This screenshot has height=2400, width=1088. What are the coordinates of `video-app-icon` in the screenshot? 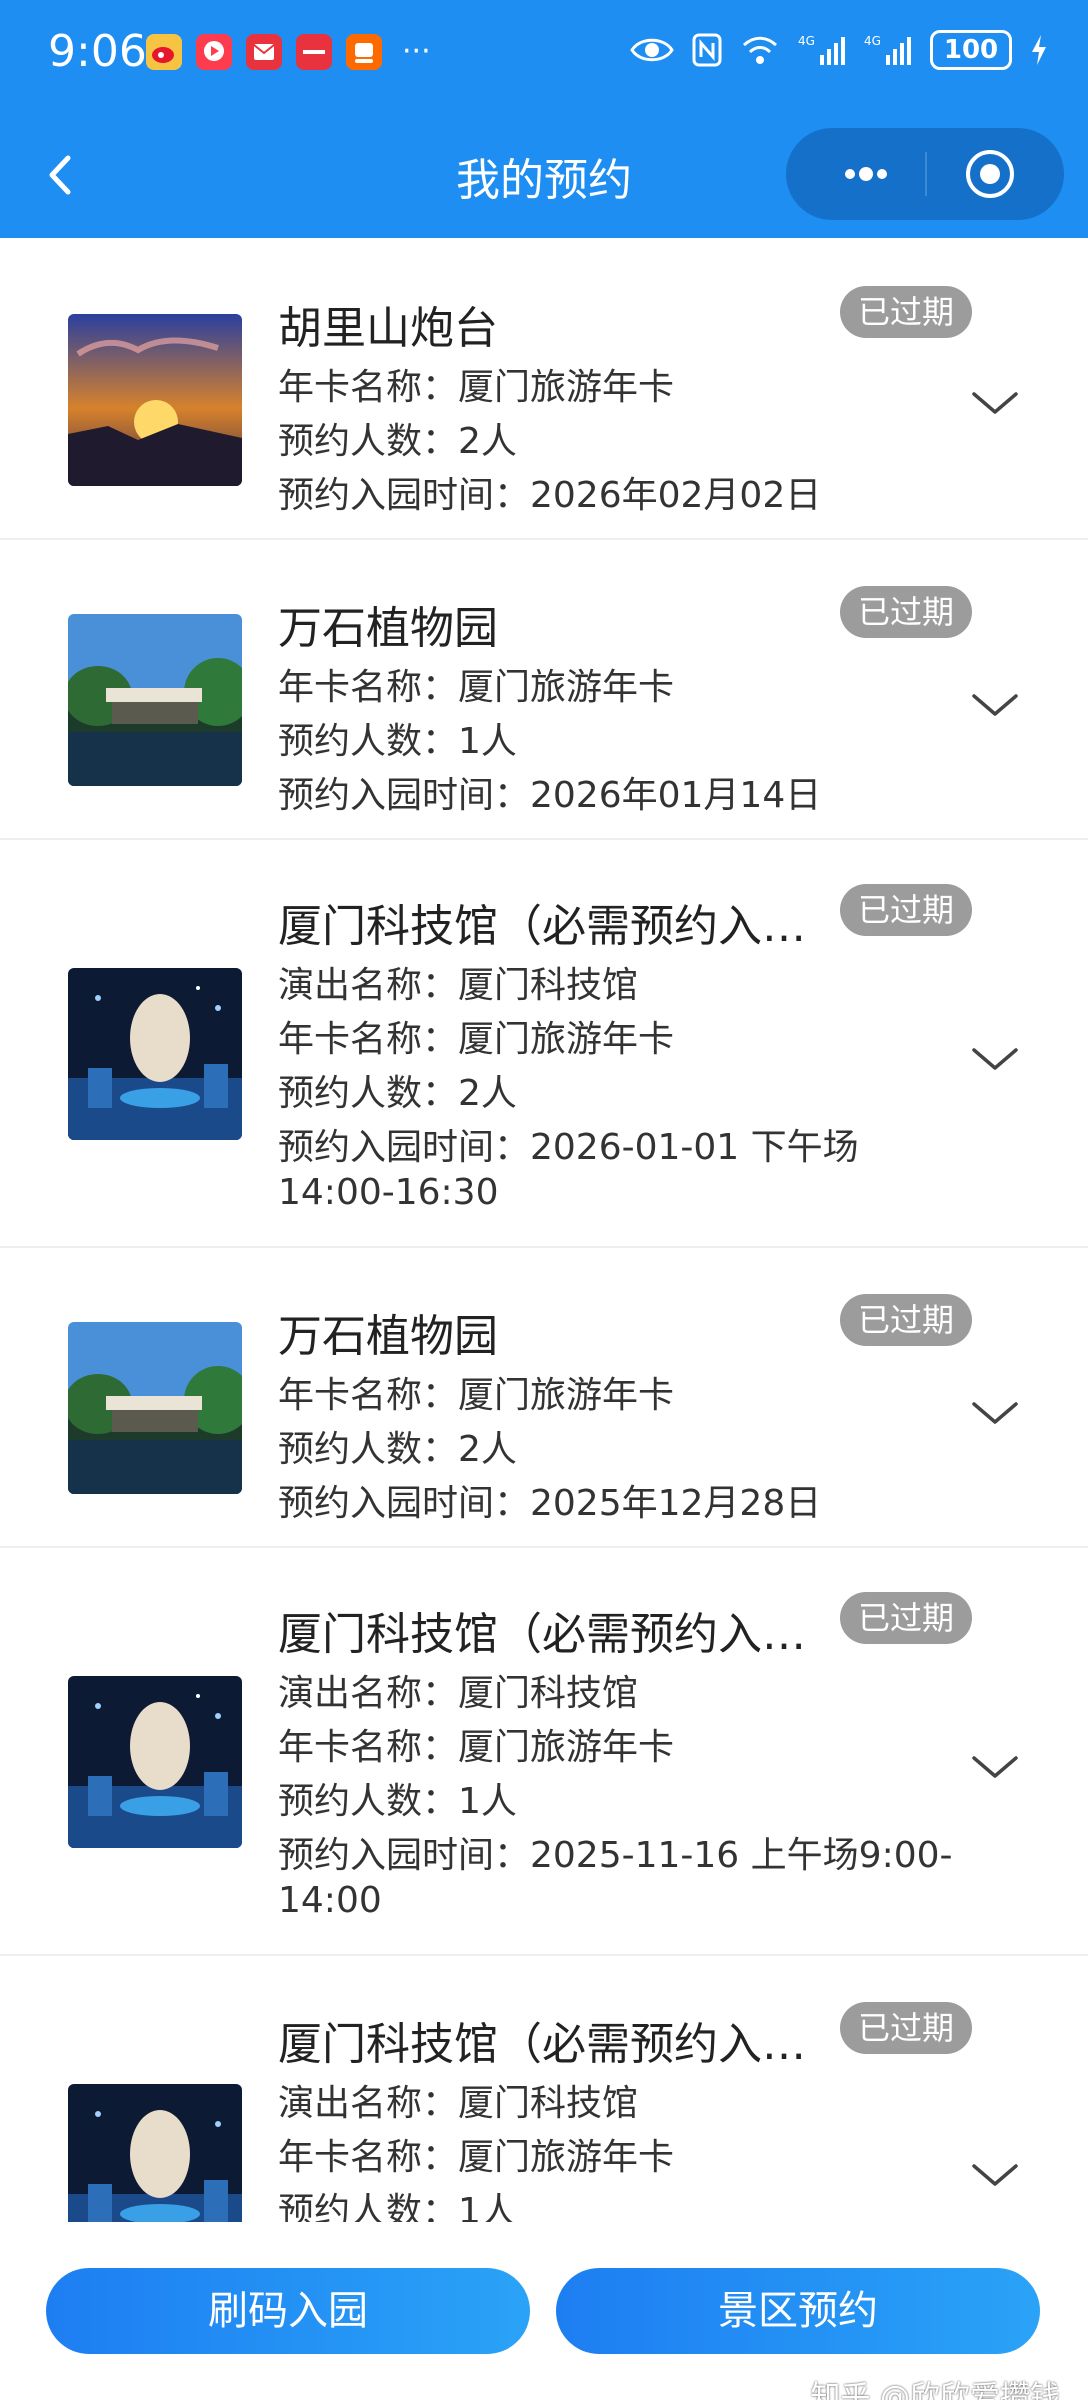 It's located at (214, 52).